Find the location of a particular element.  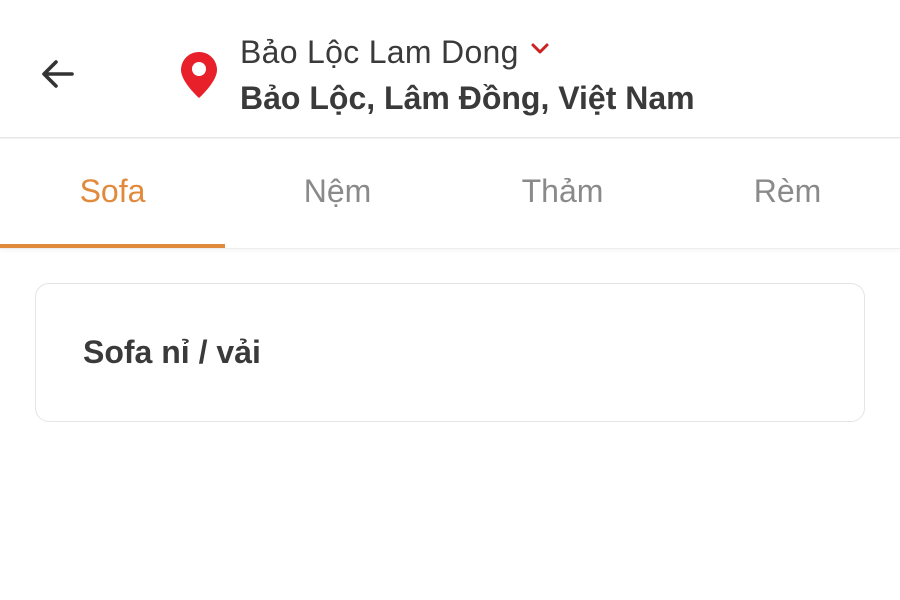

location-selector: Bảo Lộc Lam Dong is located at coordinates (394, 52).